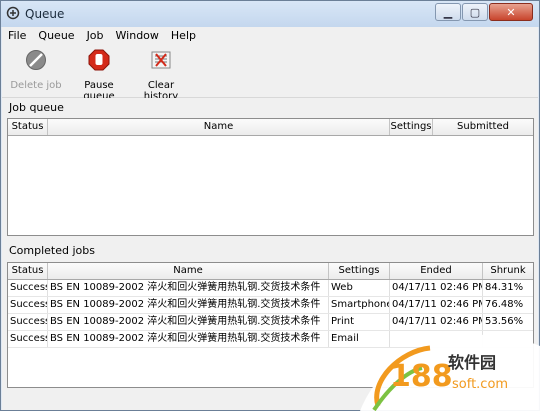 The width and height of the screenshot is (540, 411). I want to click on menu-queue: Queue, so click(56, 36).